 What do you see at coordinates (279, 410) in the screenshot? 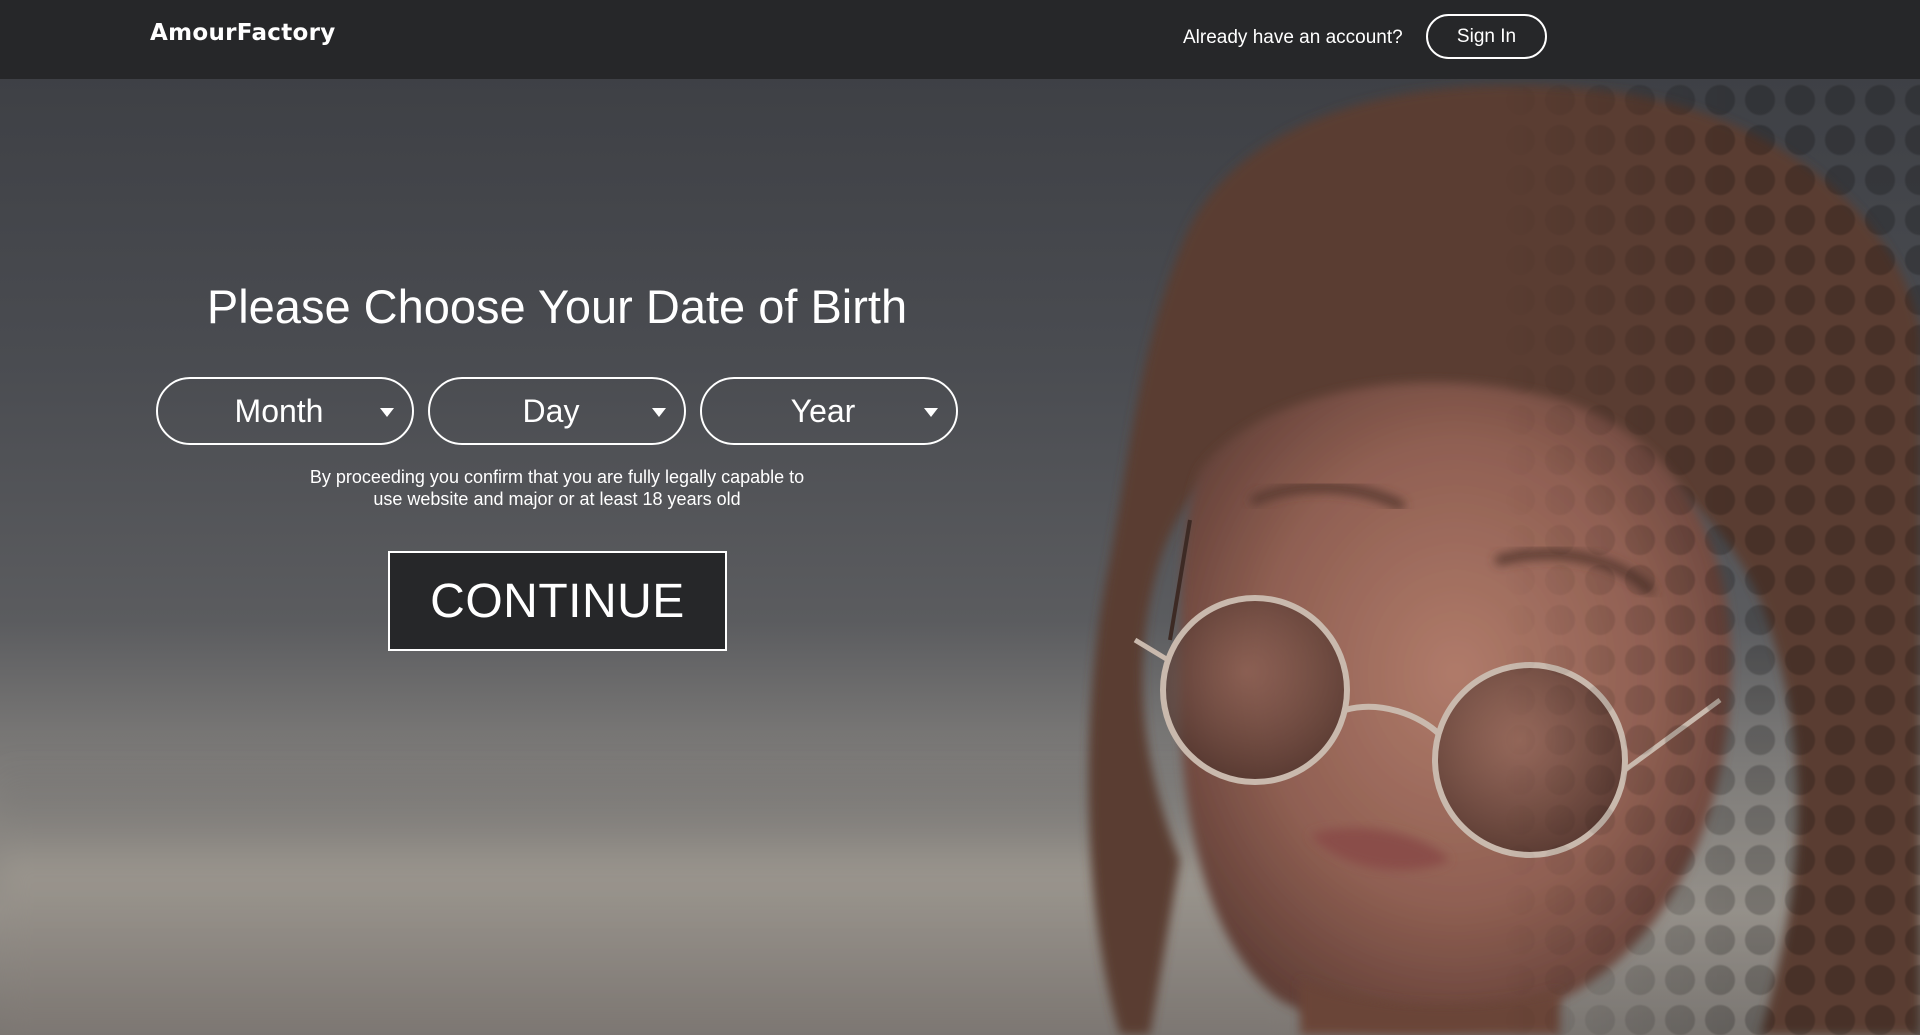
I see `month-select-value: Month` at bounding box center [279, 410].